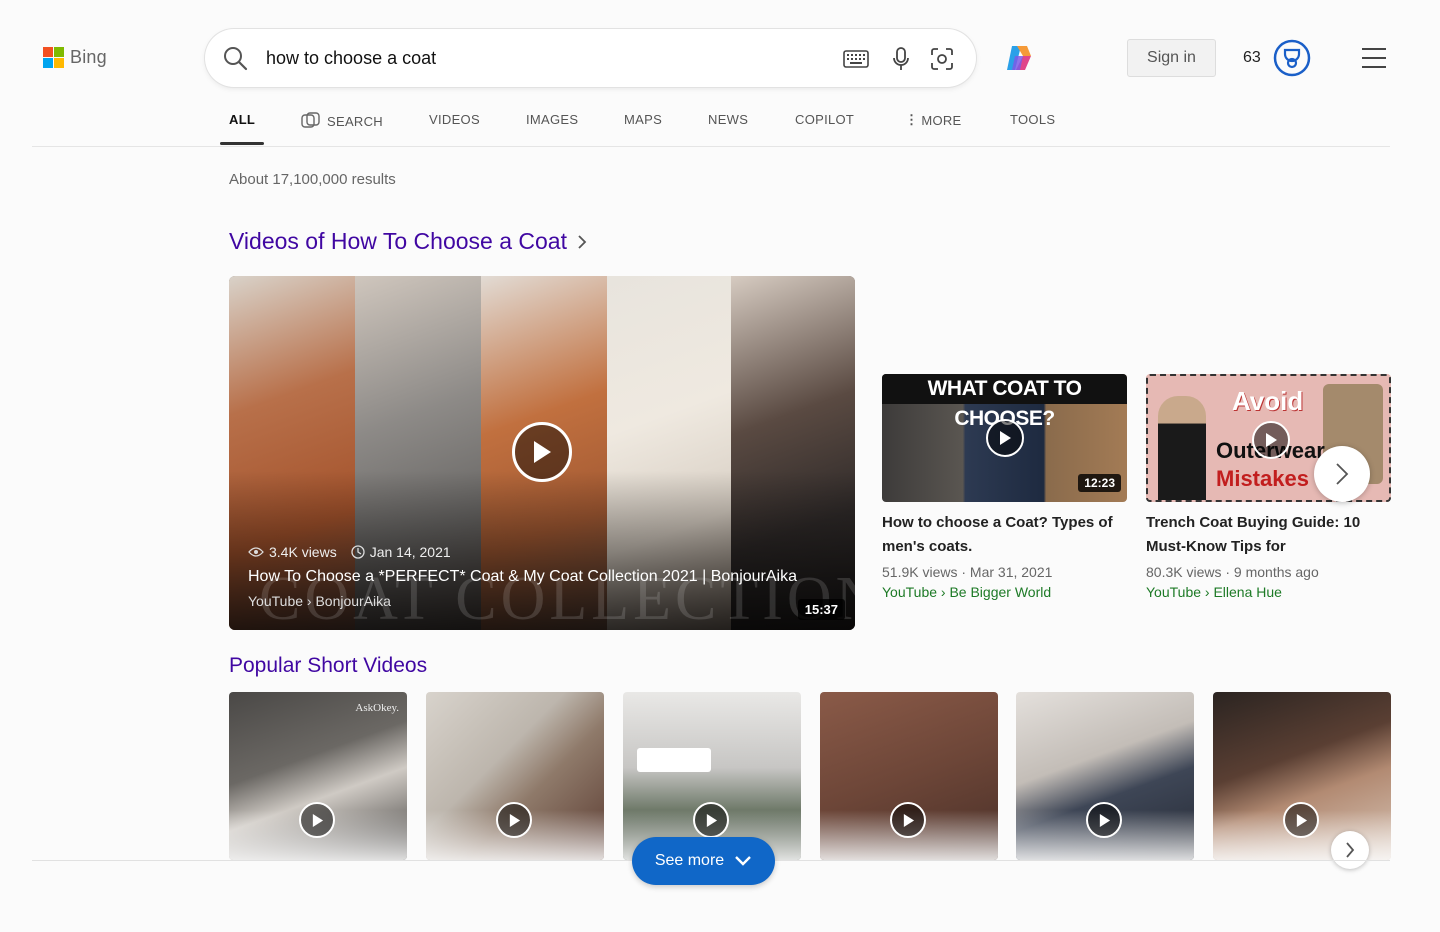  I want to click on rewards-trophy-icon, so click(1292, 58).